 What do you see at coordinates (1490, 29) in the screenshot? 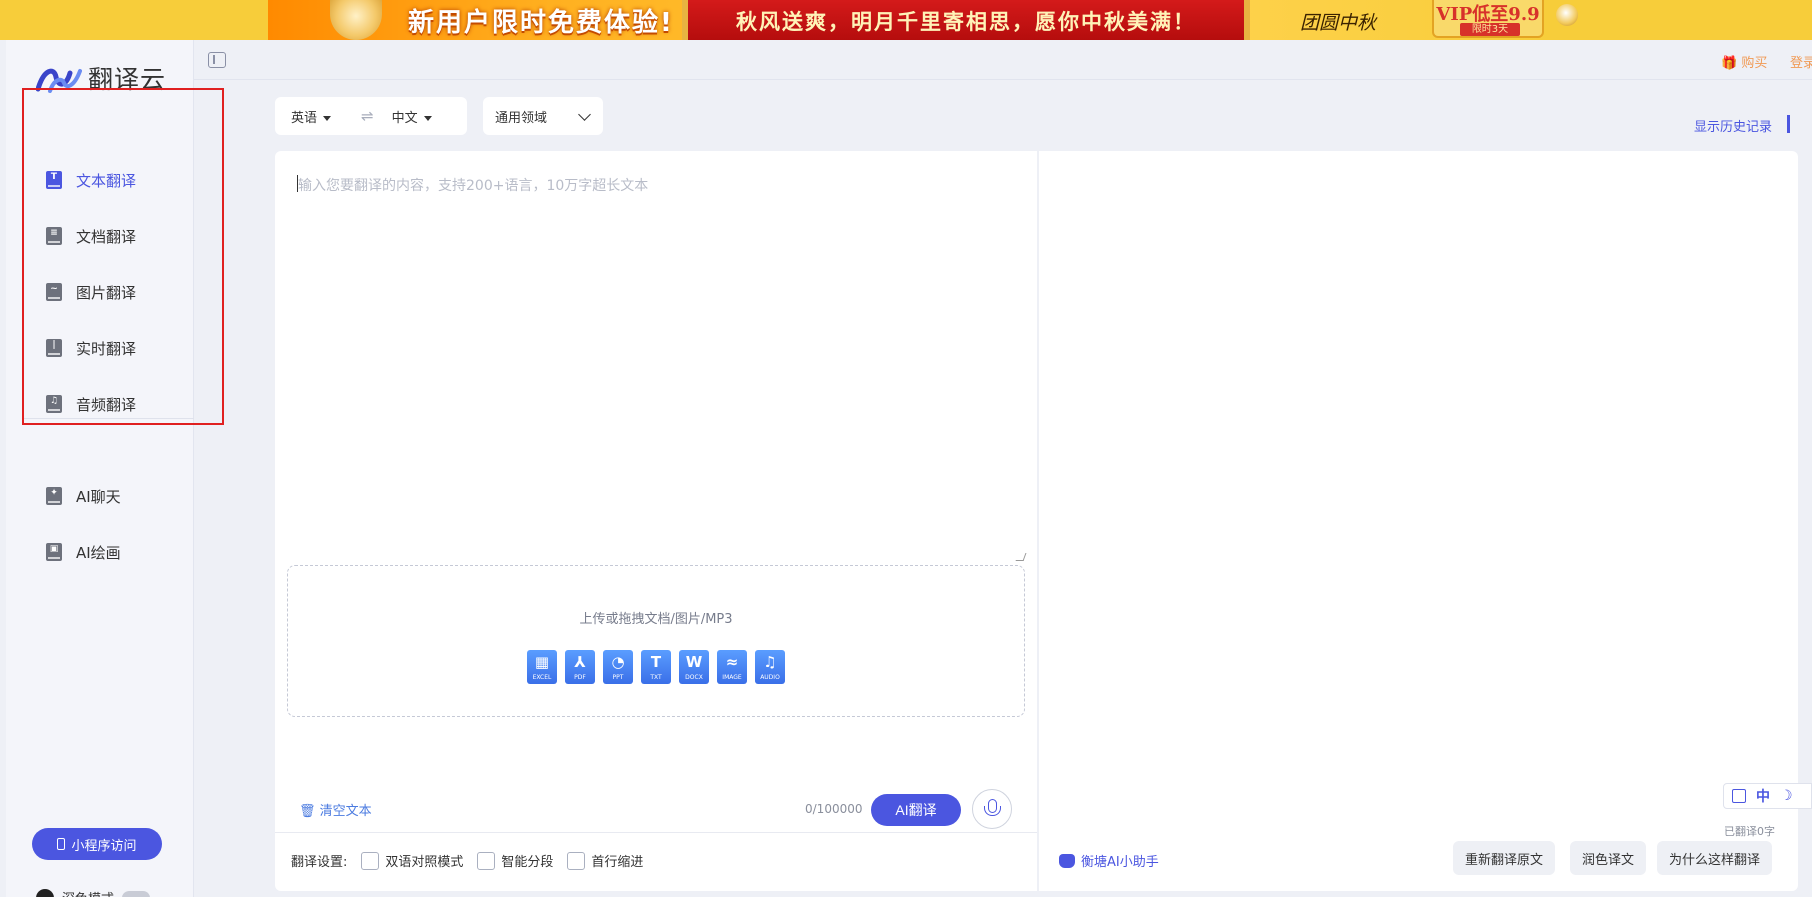
I see `banner-vip-limit: 限时3天` at bounding box center [1490, 29].